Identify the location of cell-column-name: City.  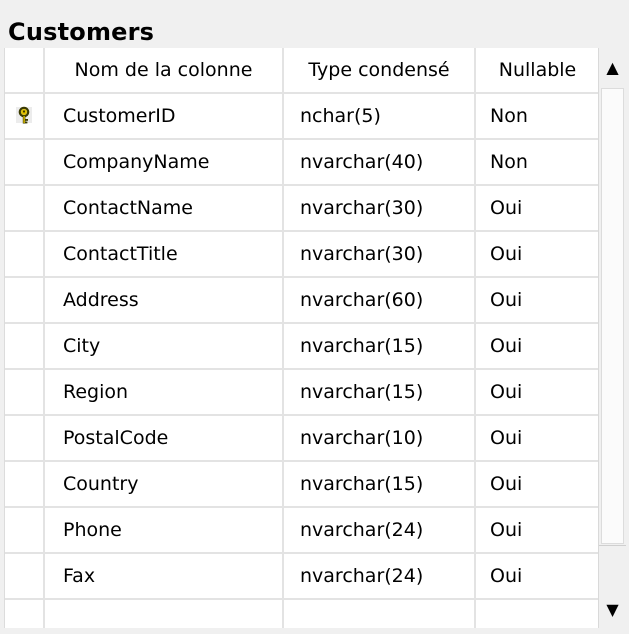
(164, 346).